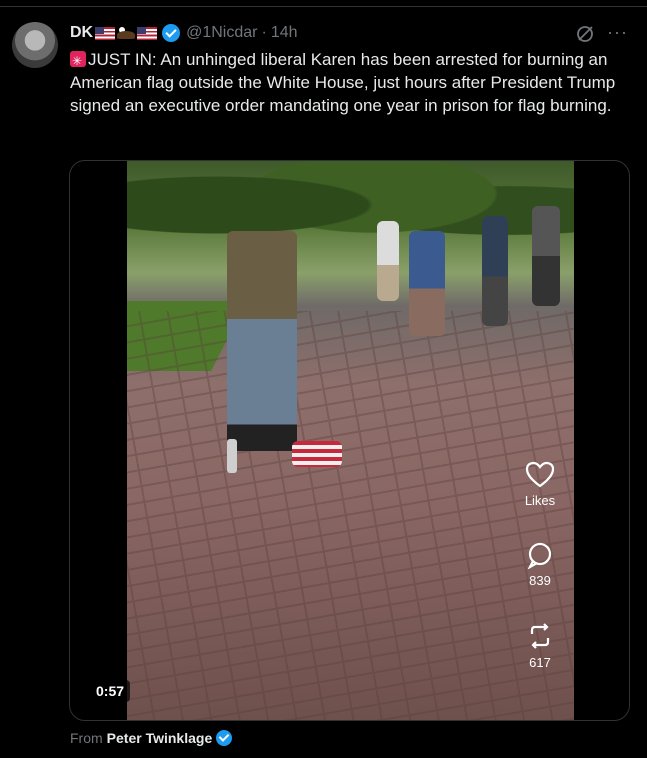 Image resolution: width=647 pixels, height=758 pixels. Describe the element at coordinates (317, 454) in the screenshot. I see `flag-on-ground` at that location.